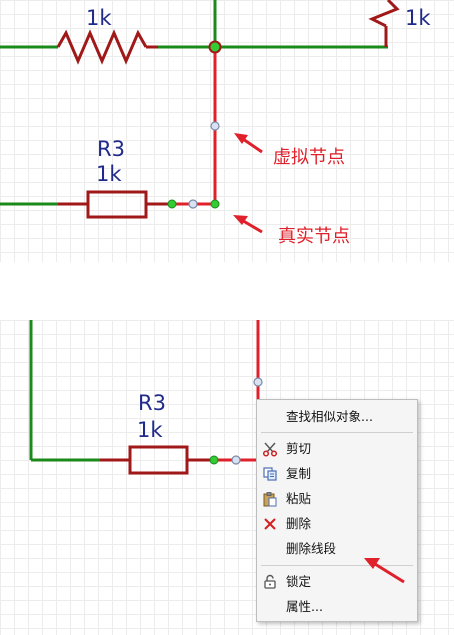 The height and width of the screenshot is (635, 454). Describe the element at coordinates (337, 449) in the screenshot. I see `menu-item-cut: 剪切` at that location.